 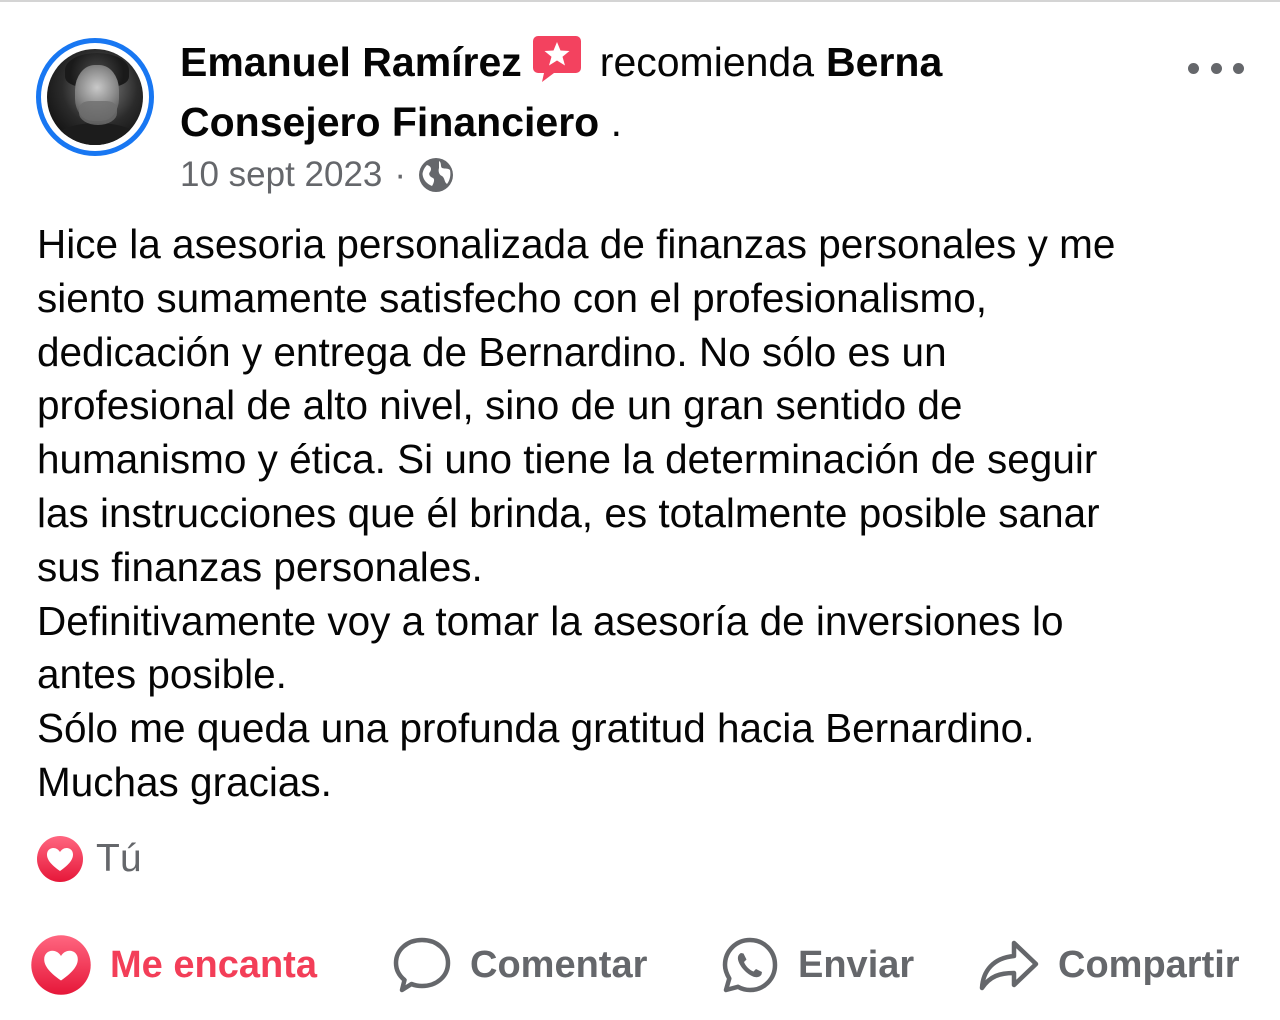 What do you see at coordinates (616, 122) in the screenshot?
I see `header-period: .` at bounding box center [616, 122].